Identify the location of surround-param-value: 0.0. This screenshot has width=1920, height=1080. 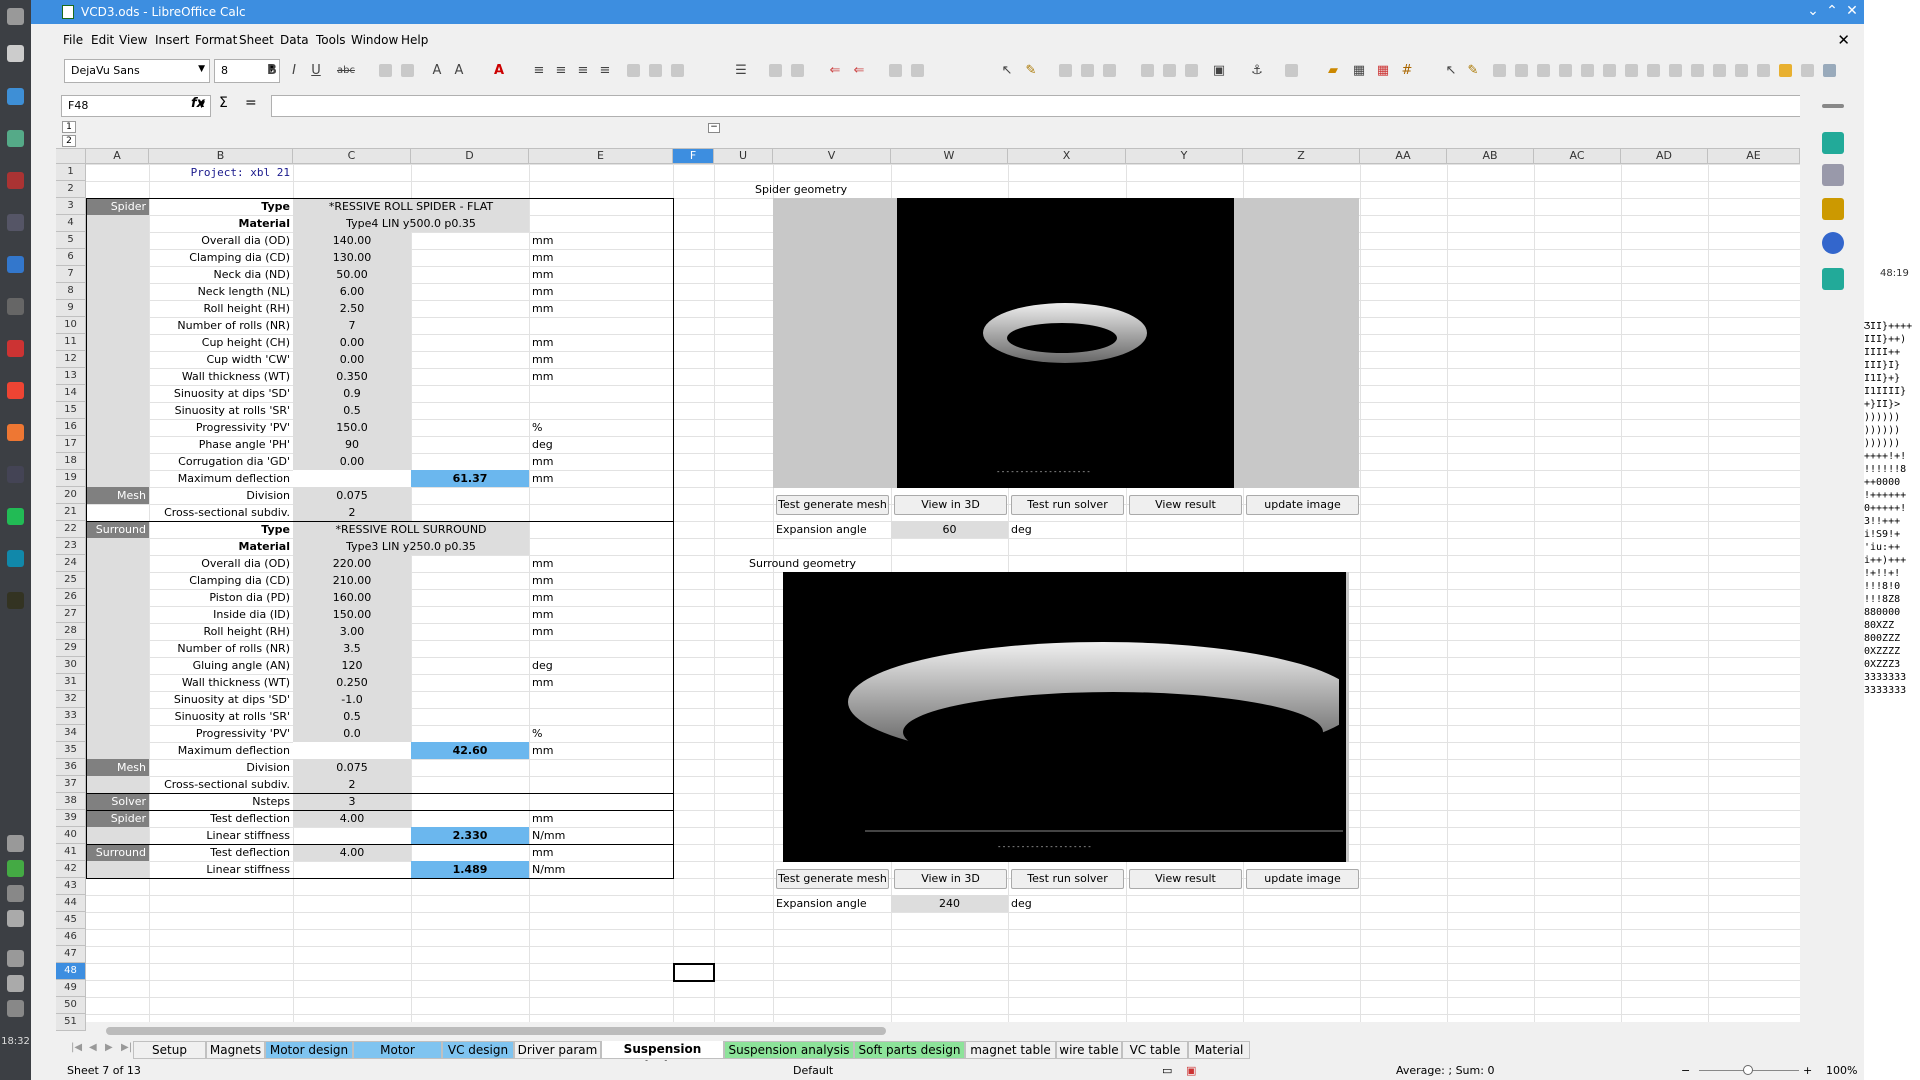
(352, 733).